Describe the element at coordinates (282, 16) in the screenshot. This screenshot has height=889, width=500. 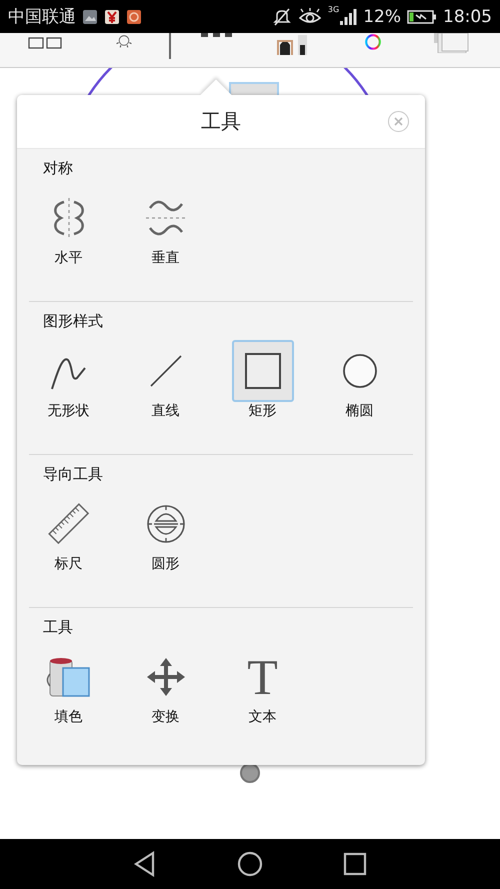
I see `mute-icon` at that location.